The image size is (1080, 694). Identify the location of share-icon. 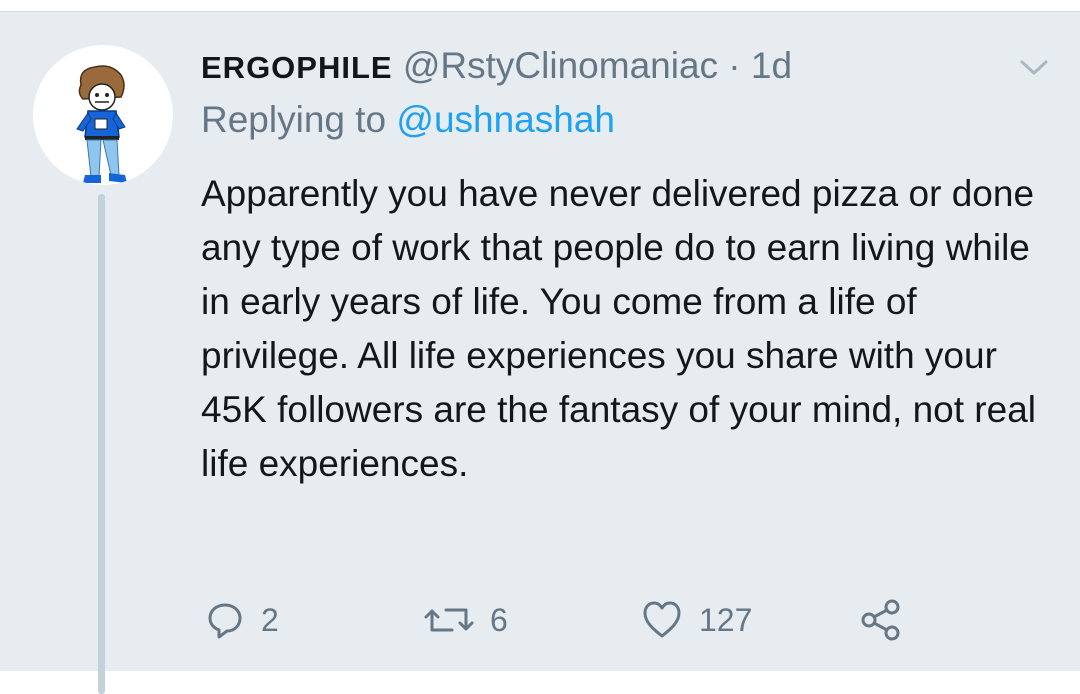
(880, 620).